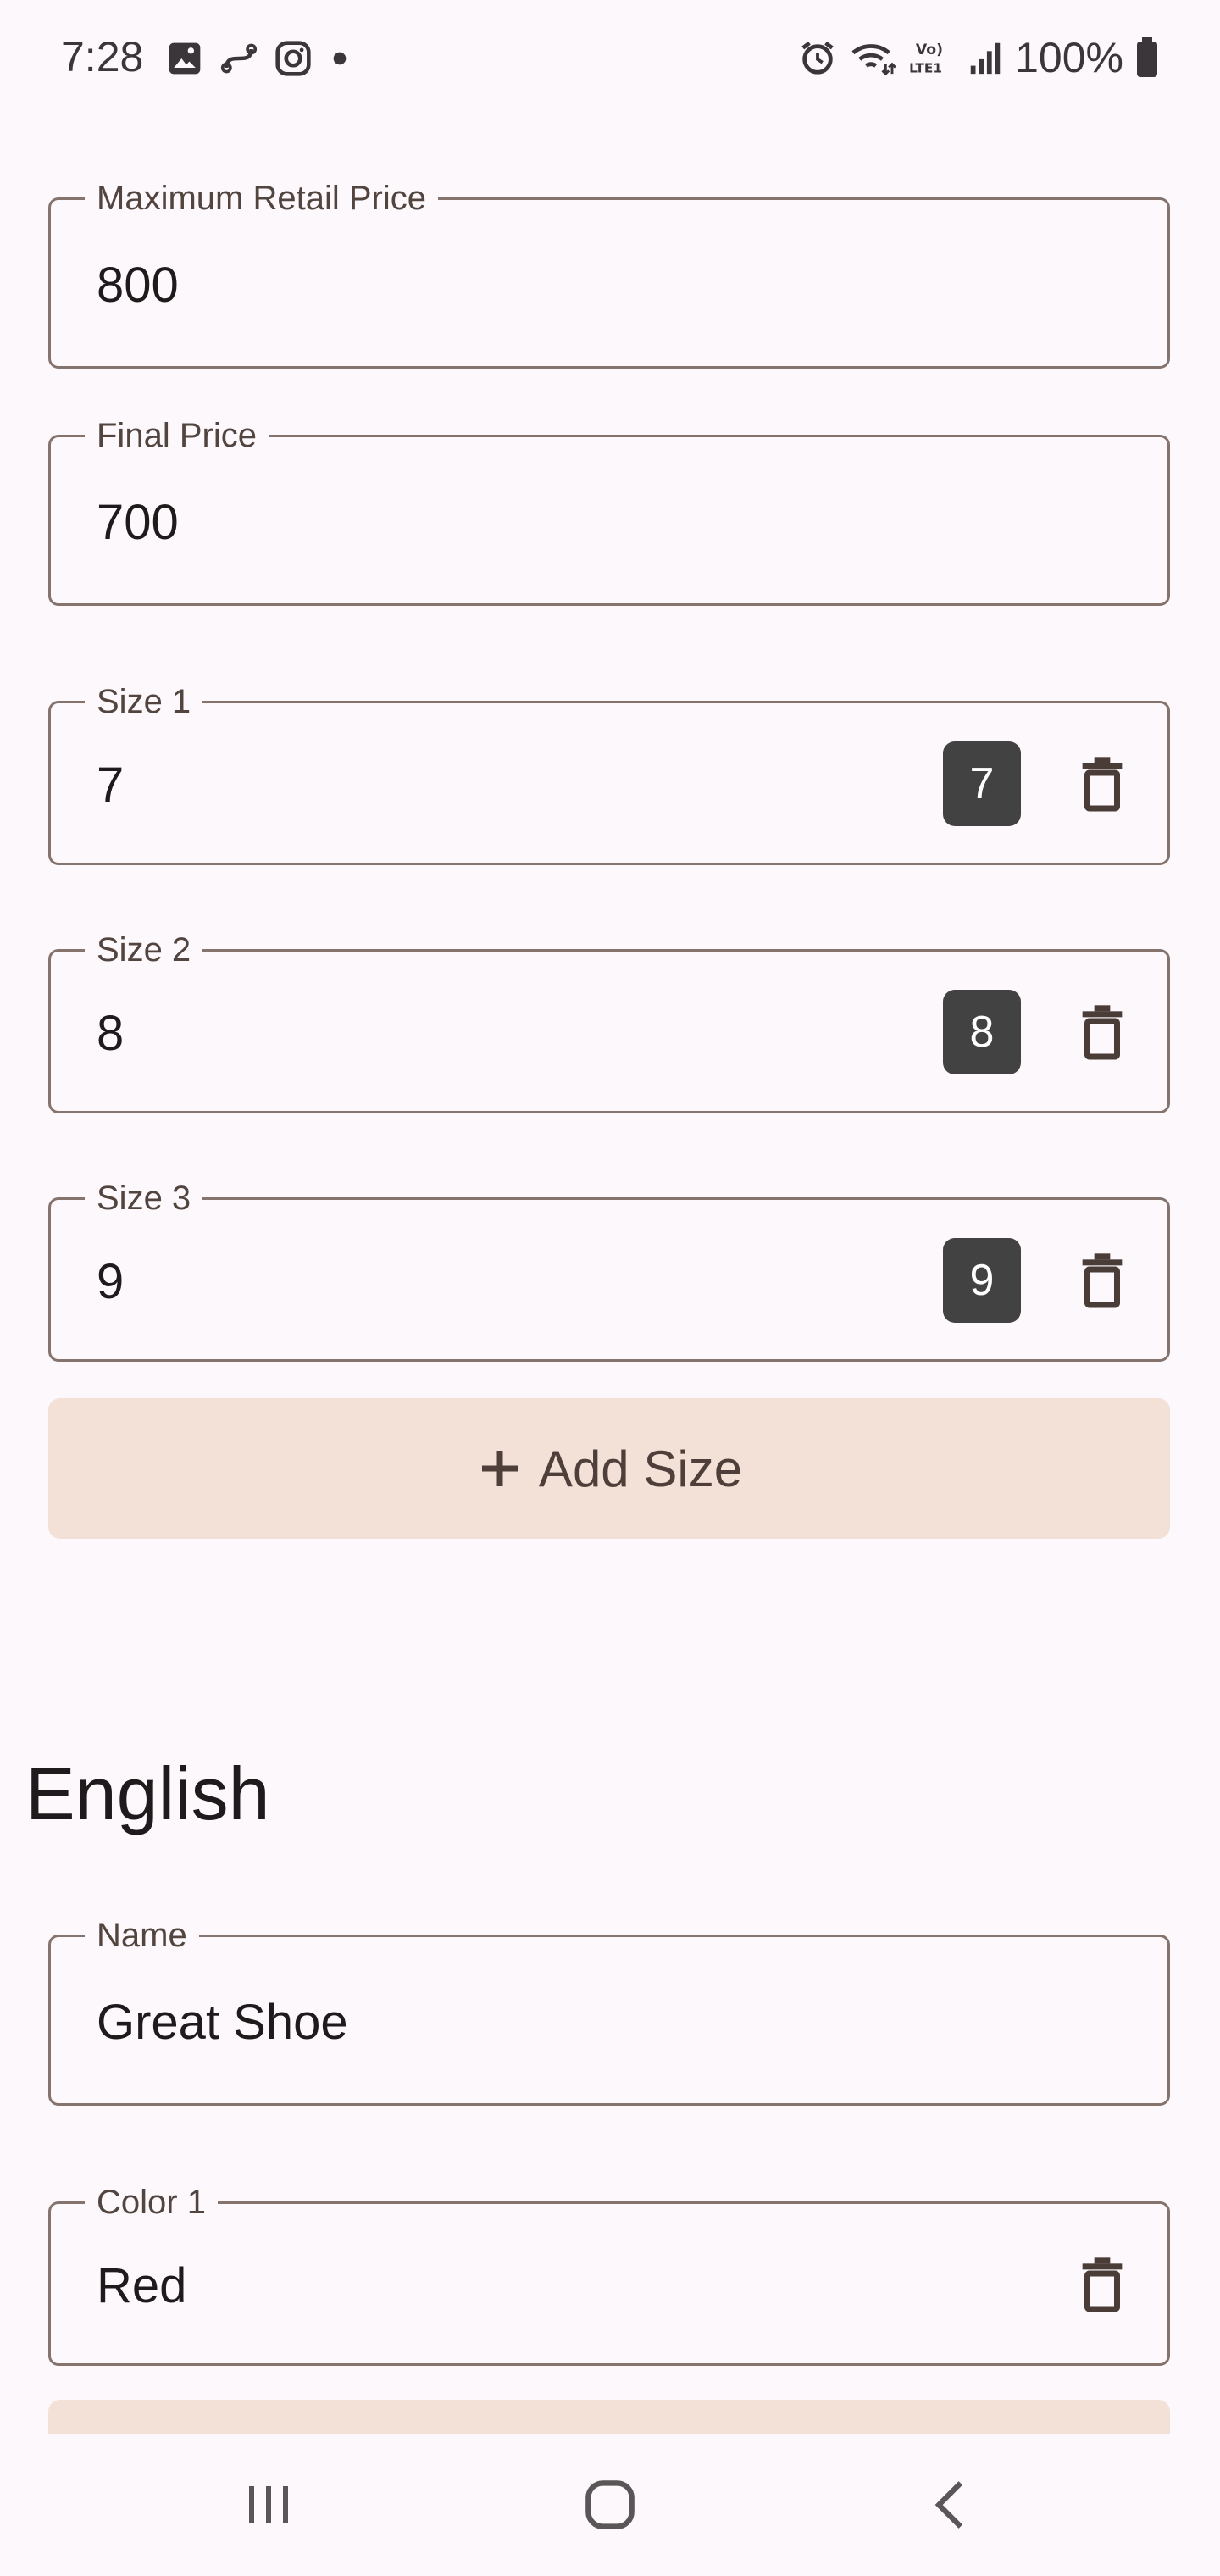 The height and width of the screenshot is (2576, 1220). What do you see at coordinates (609, 272) in the screenshot?
I see `mrp-field: Maximum Retail Price 800` at bounding box center [609, 272].